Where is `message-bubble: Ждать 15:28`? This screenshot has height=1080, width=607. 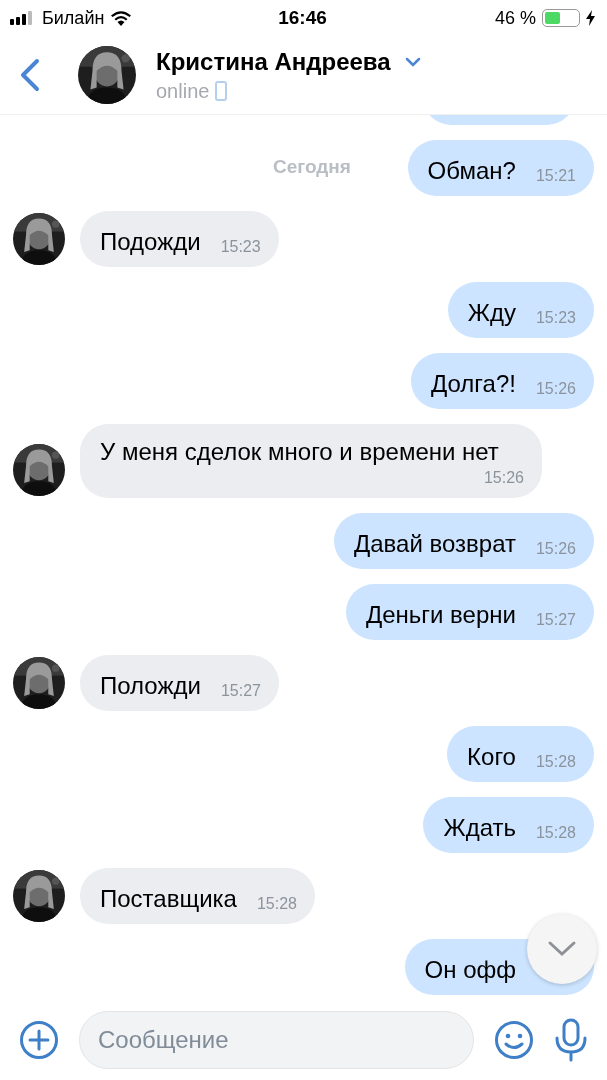 message-bubble: Ждать 15:28 is located at coordinates (508, 825).